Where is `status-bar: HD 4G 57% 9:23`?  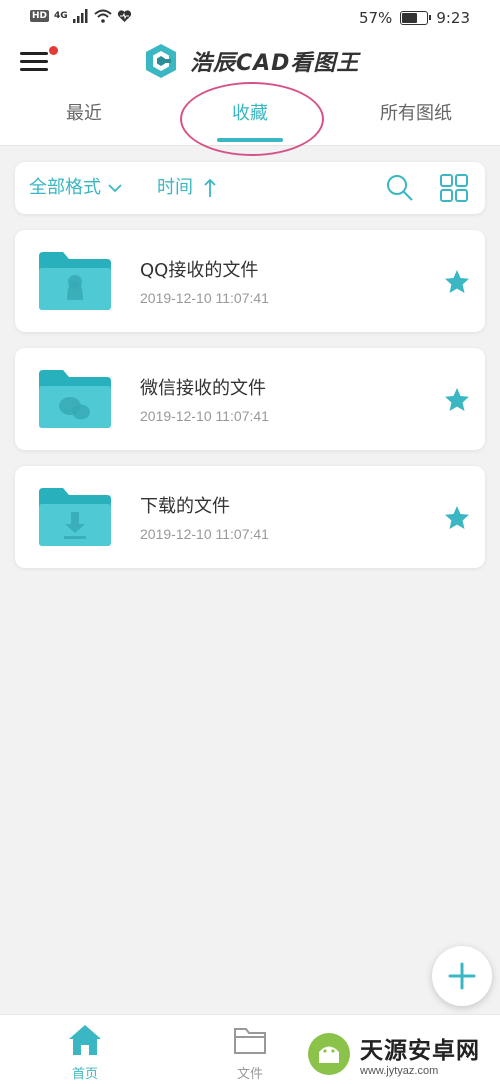 status-bar: HD 4G 57% 9:23 is located at coordinates (250, 18).